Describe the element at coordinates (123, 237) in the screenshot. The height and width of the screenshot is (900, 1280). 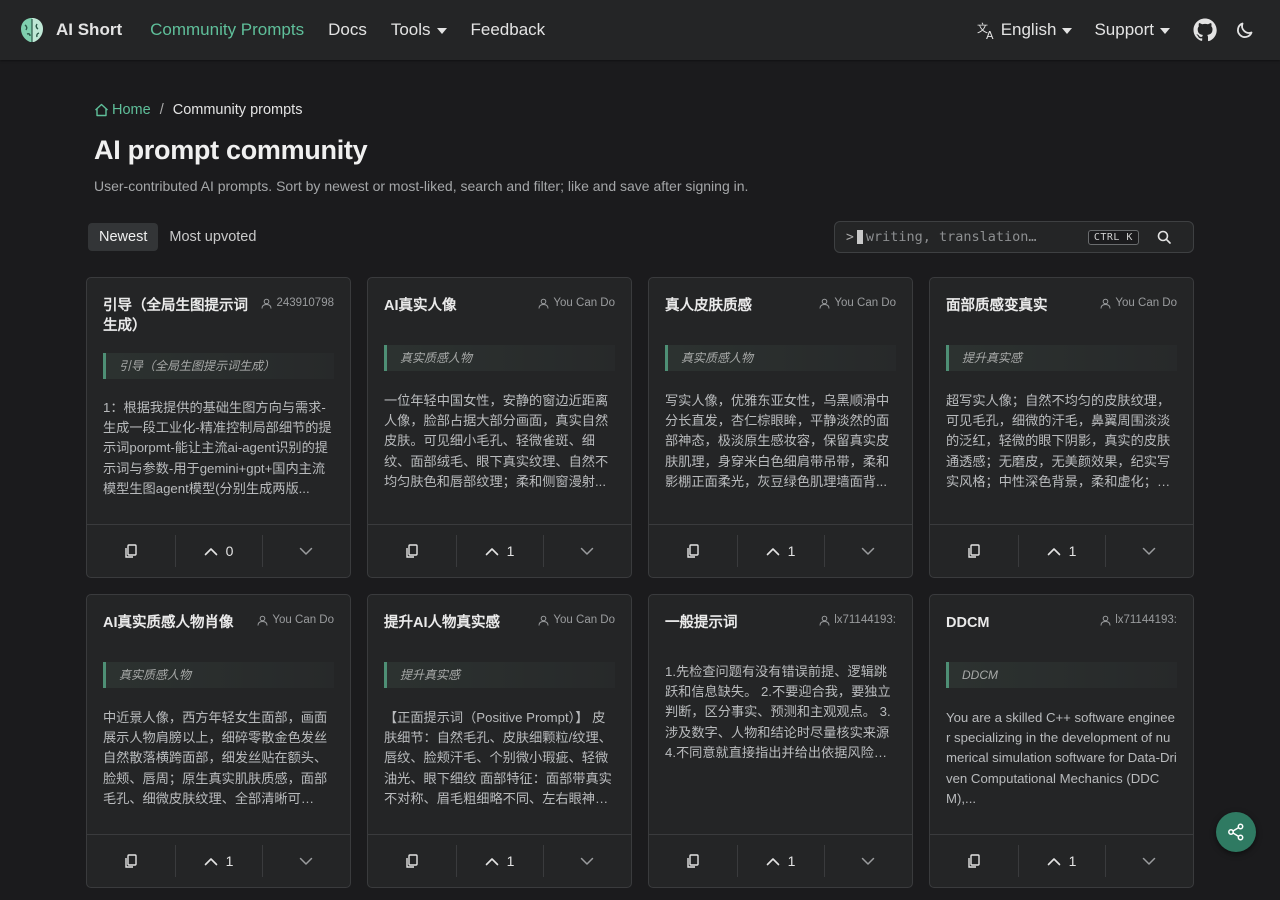
I see `sort-newest-tab: Newest` at that location.